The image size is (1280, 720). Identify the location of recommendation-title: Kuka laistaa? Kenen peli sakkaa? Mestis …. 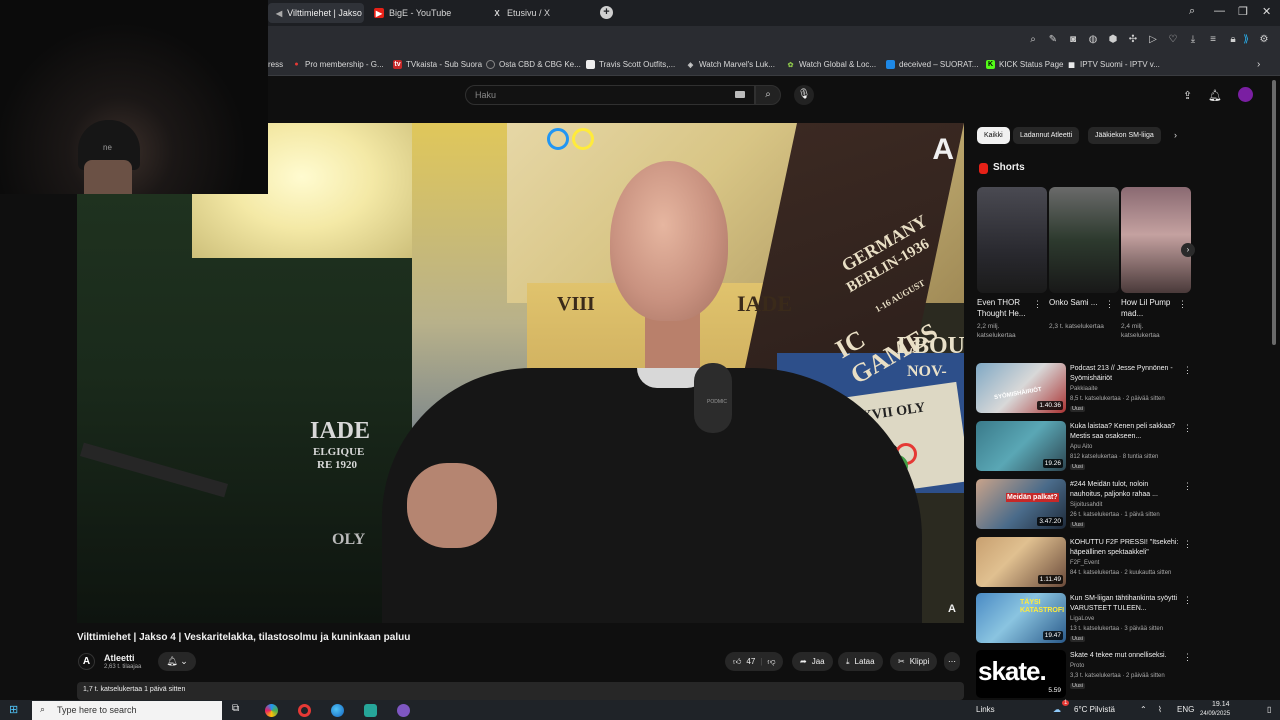
(1125, 432).